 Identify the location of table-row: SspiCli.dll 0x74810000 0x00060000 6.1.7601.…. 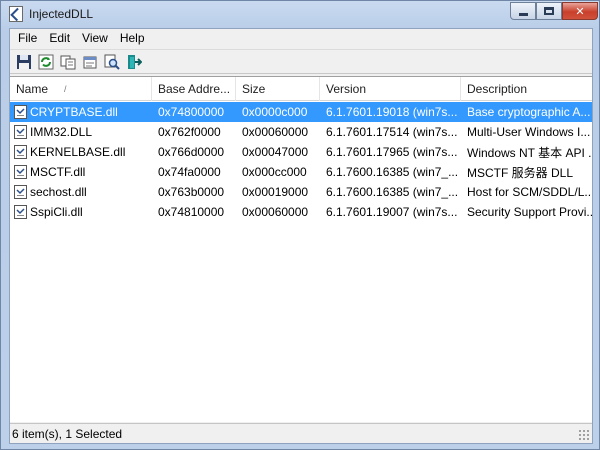
(301, 212).